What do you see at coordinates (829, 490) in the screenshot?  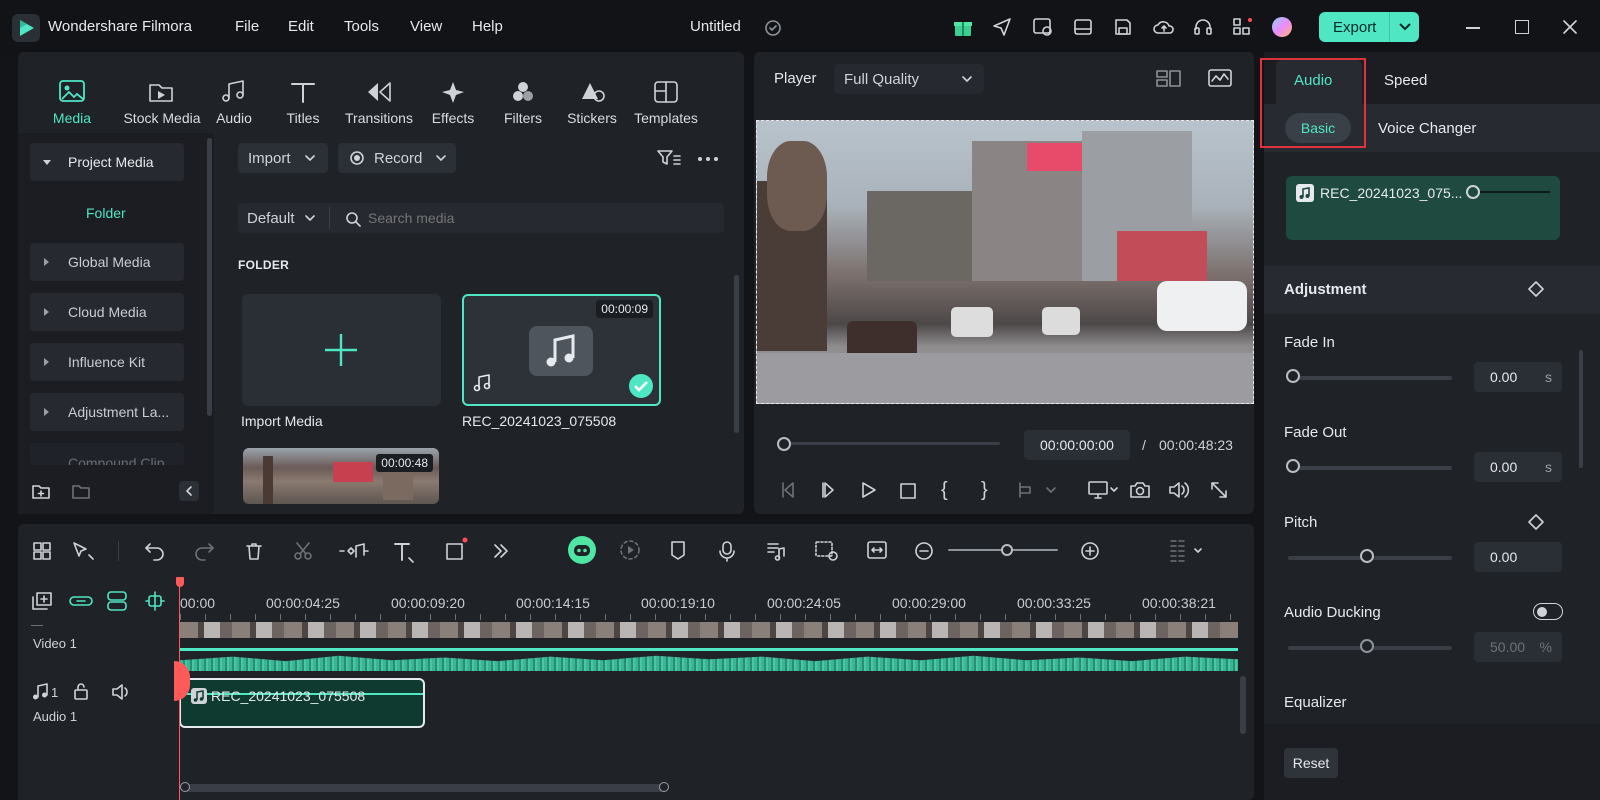 I see `next-frame-icon` at bounding box center [829, 490].